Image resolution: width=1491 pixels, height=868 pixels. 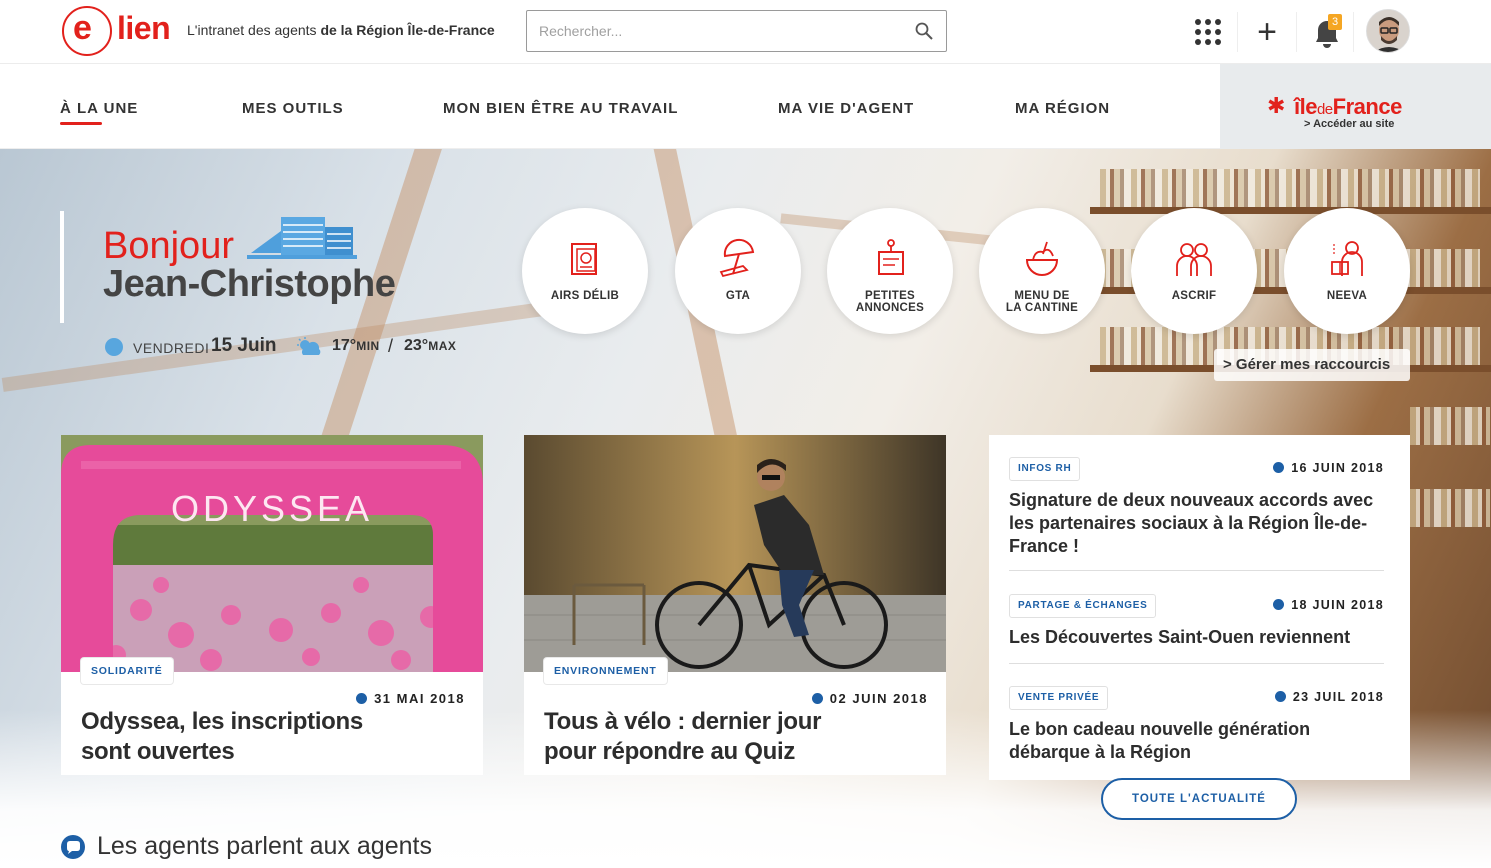 What do you see at coordinates (1276, 105) in the screenshot?
I see `idf-star-icon: ✱` at bounding box center [1276, 105].